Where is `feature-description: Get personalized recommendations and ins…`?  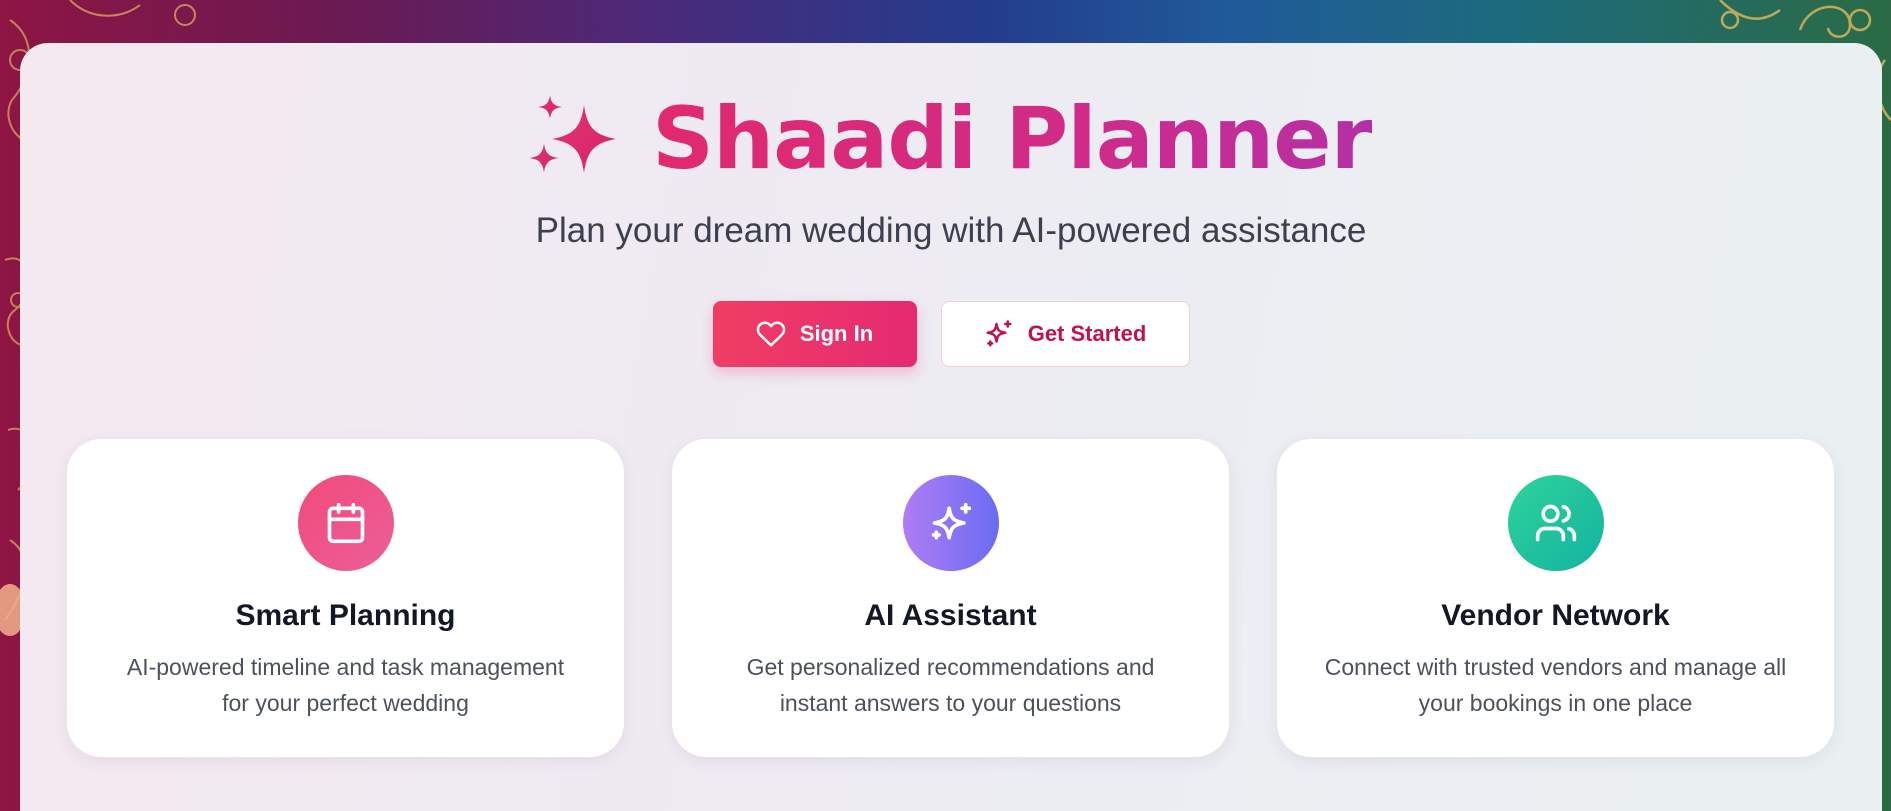
feature-description: Get personalized recommendations and ins… is located at coordinates (950, 685).